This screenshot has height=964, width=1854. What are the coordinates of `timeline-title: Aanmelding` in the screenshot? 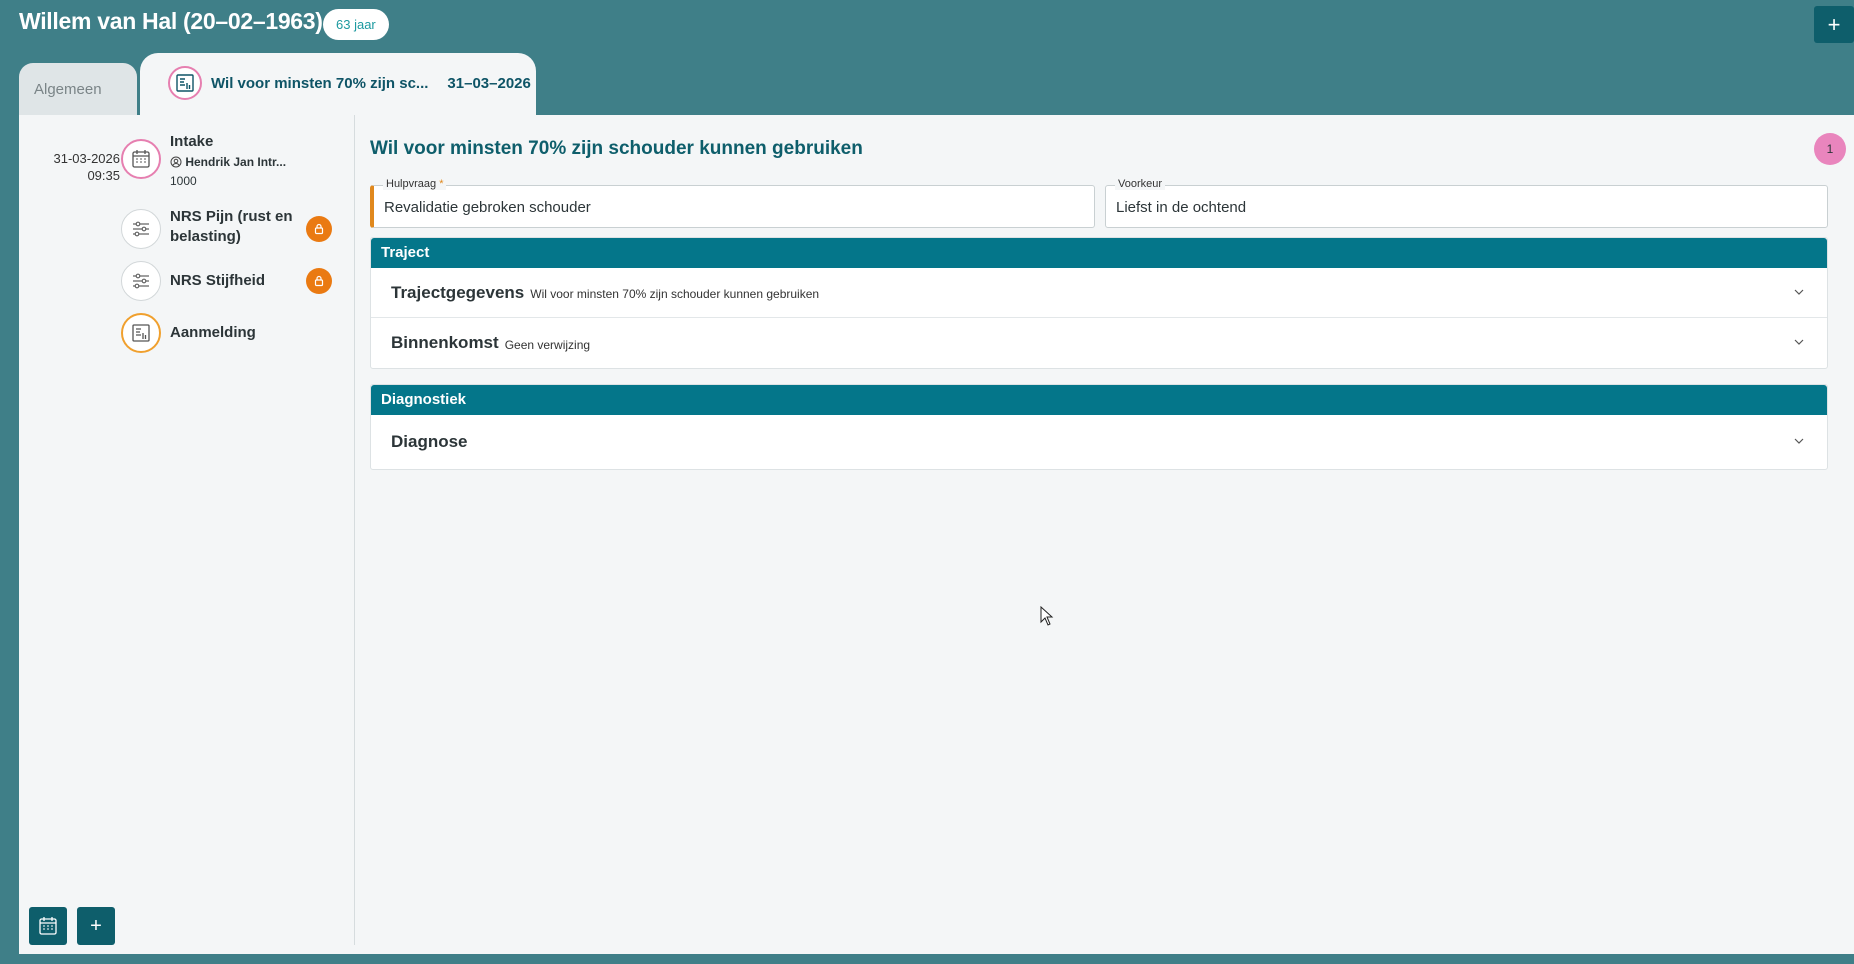 It's located at (213, 332).